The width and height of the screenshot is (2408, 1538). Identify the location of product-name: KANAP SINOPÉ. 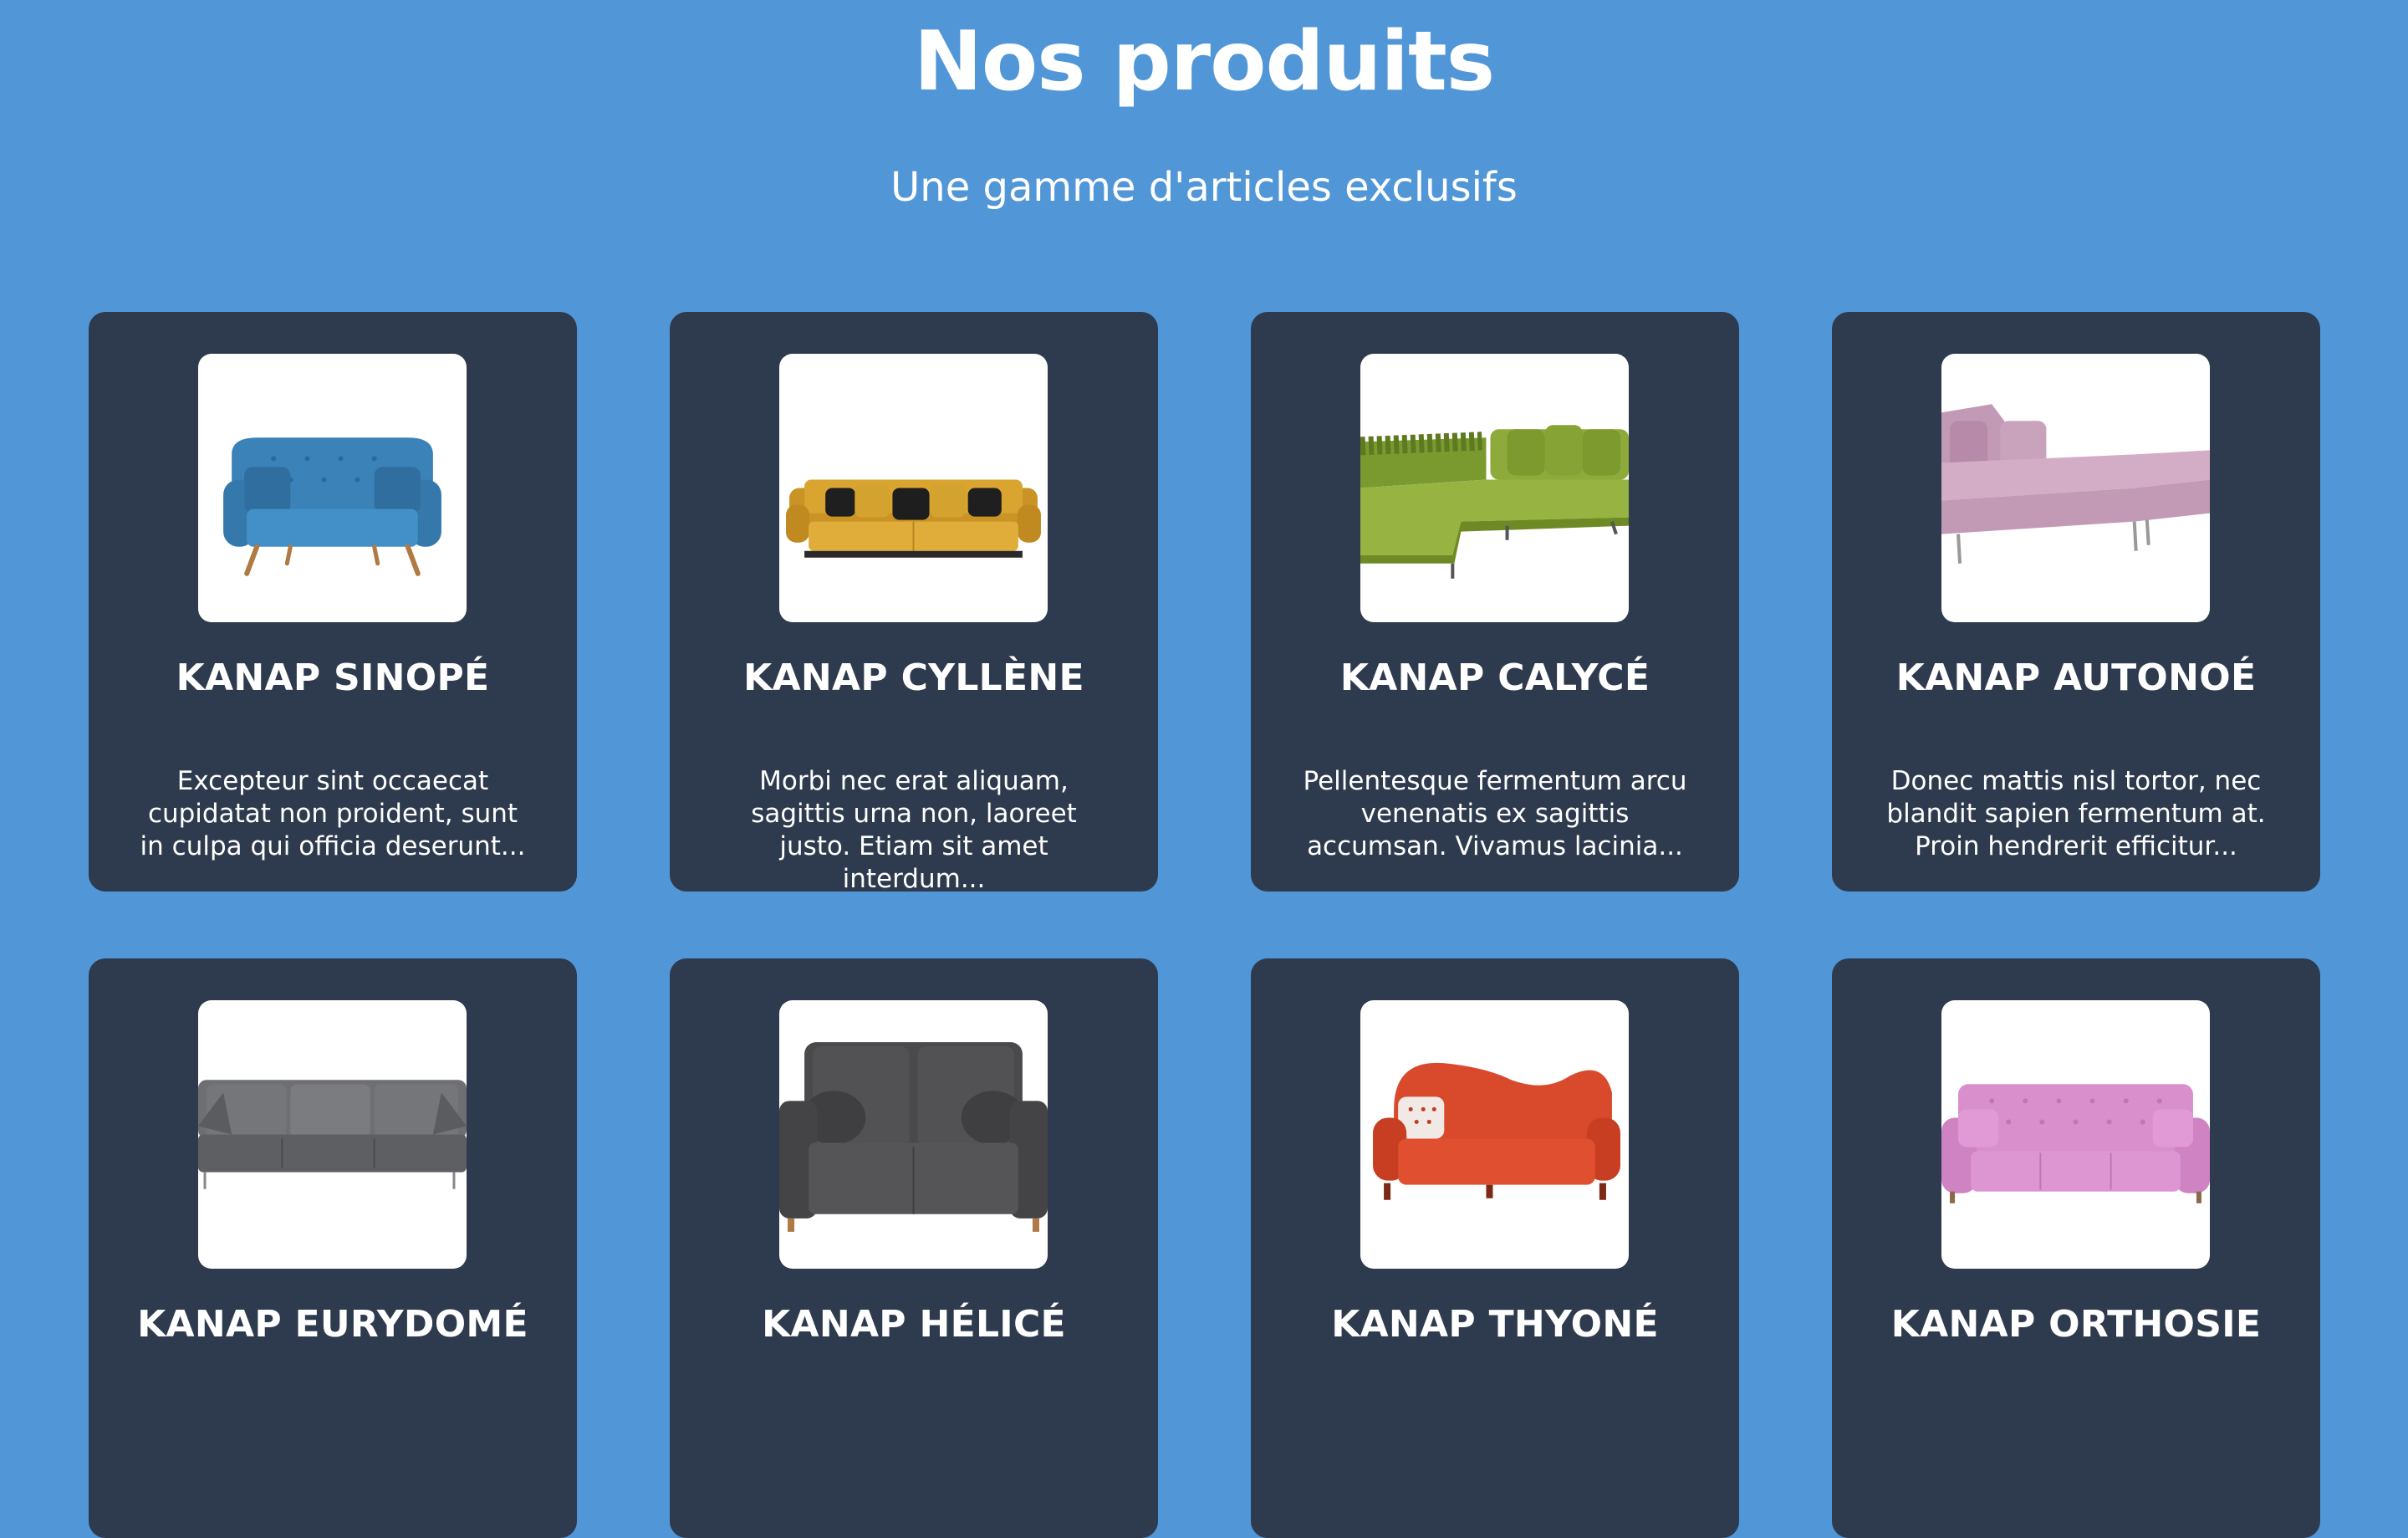
(333, 678).